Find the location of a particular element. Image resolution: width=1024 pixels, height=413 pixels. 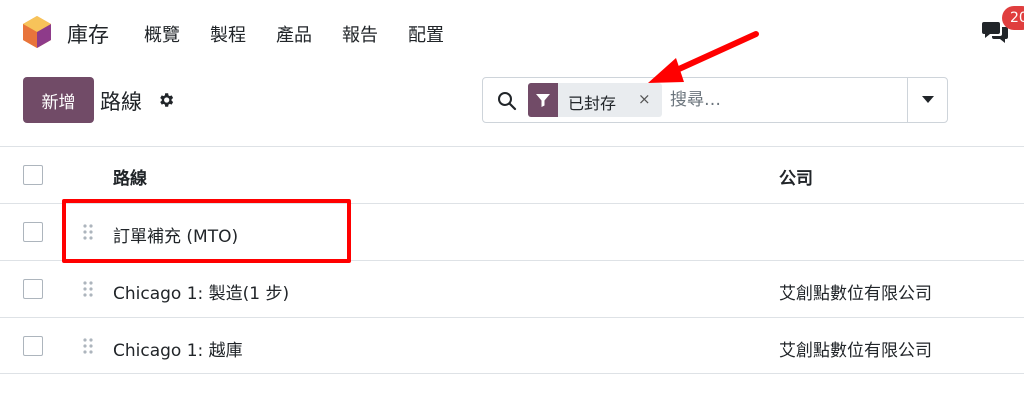

filter-facet-type is located at coordinates (543, 100).